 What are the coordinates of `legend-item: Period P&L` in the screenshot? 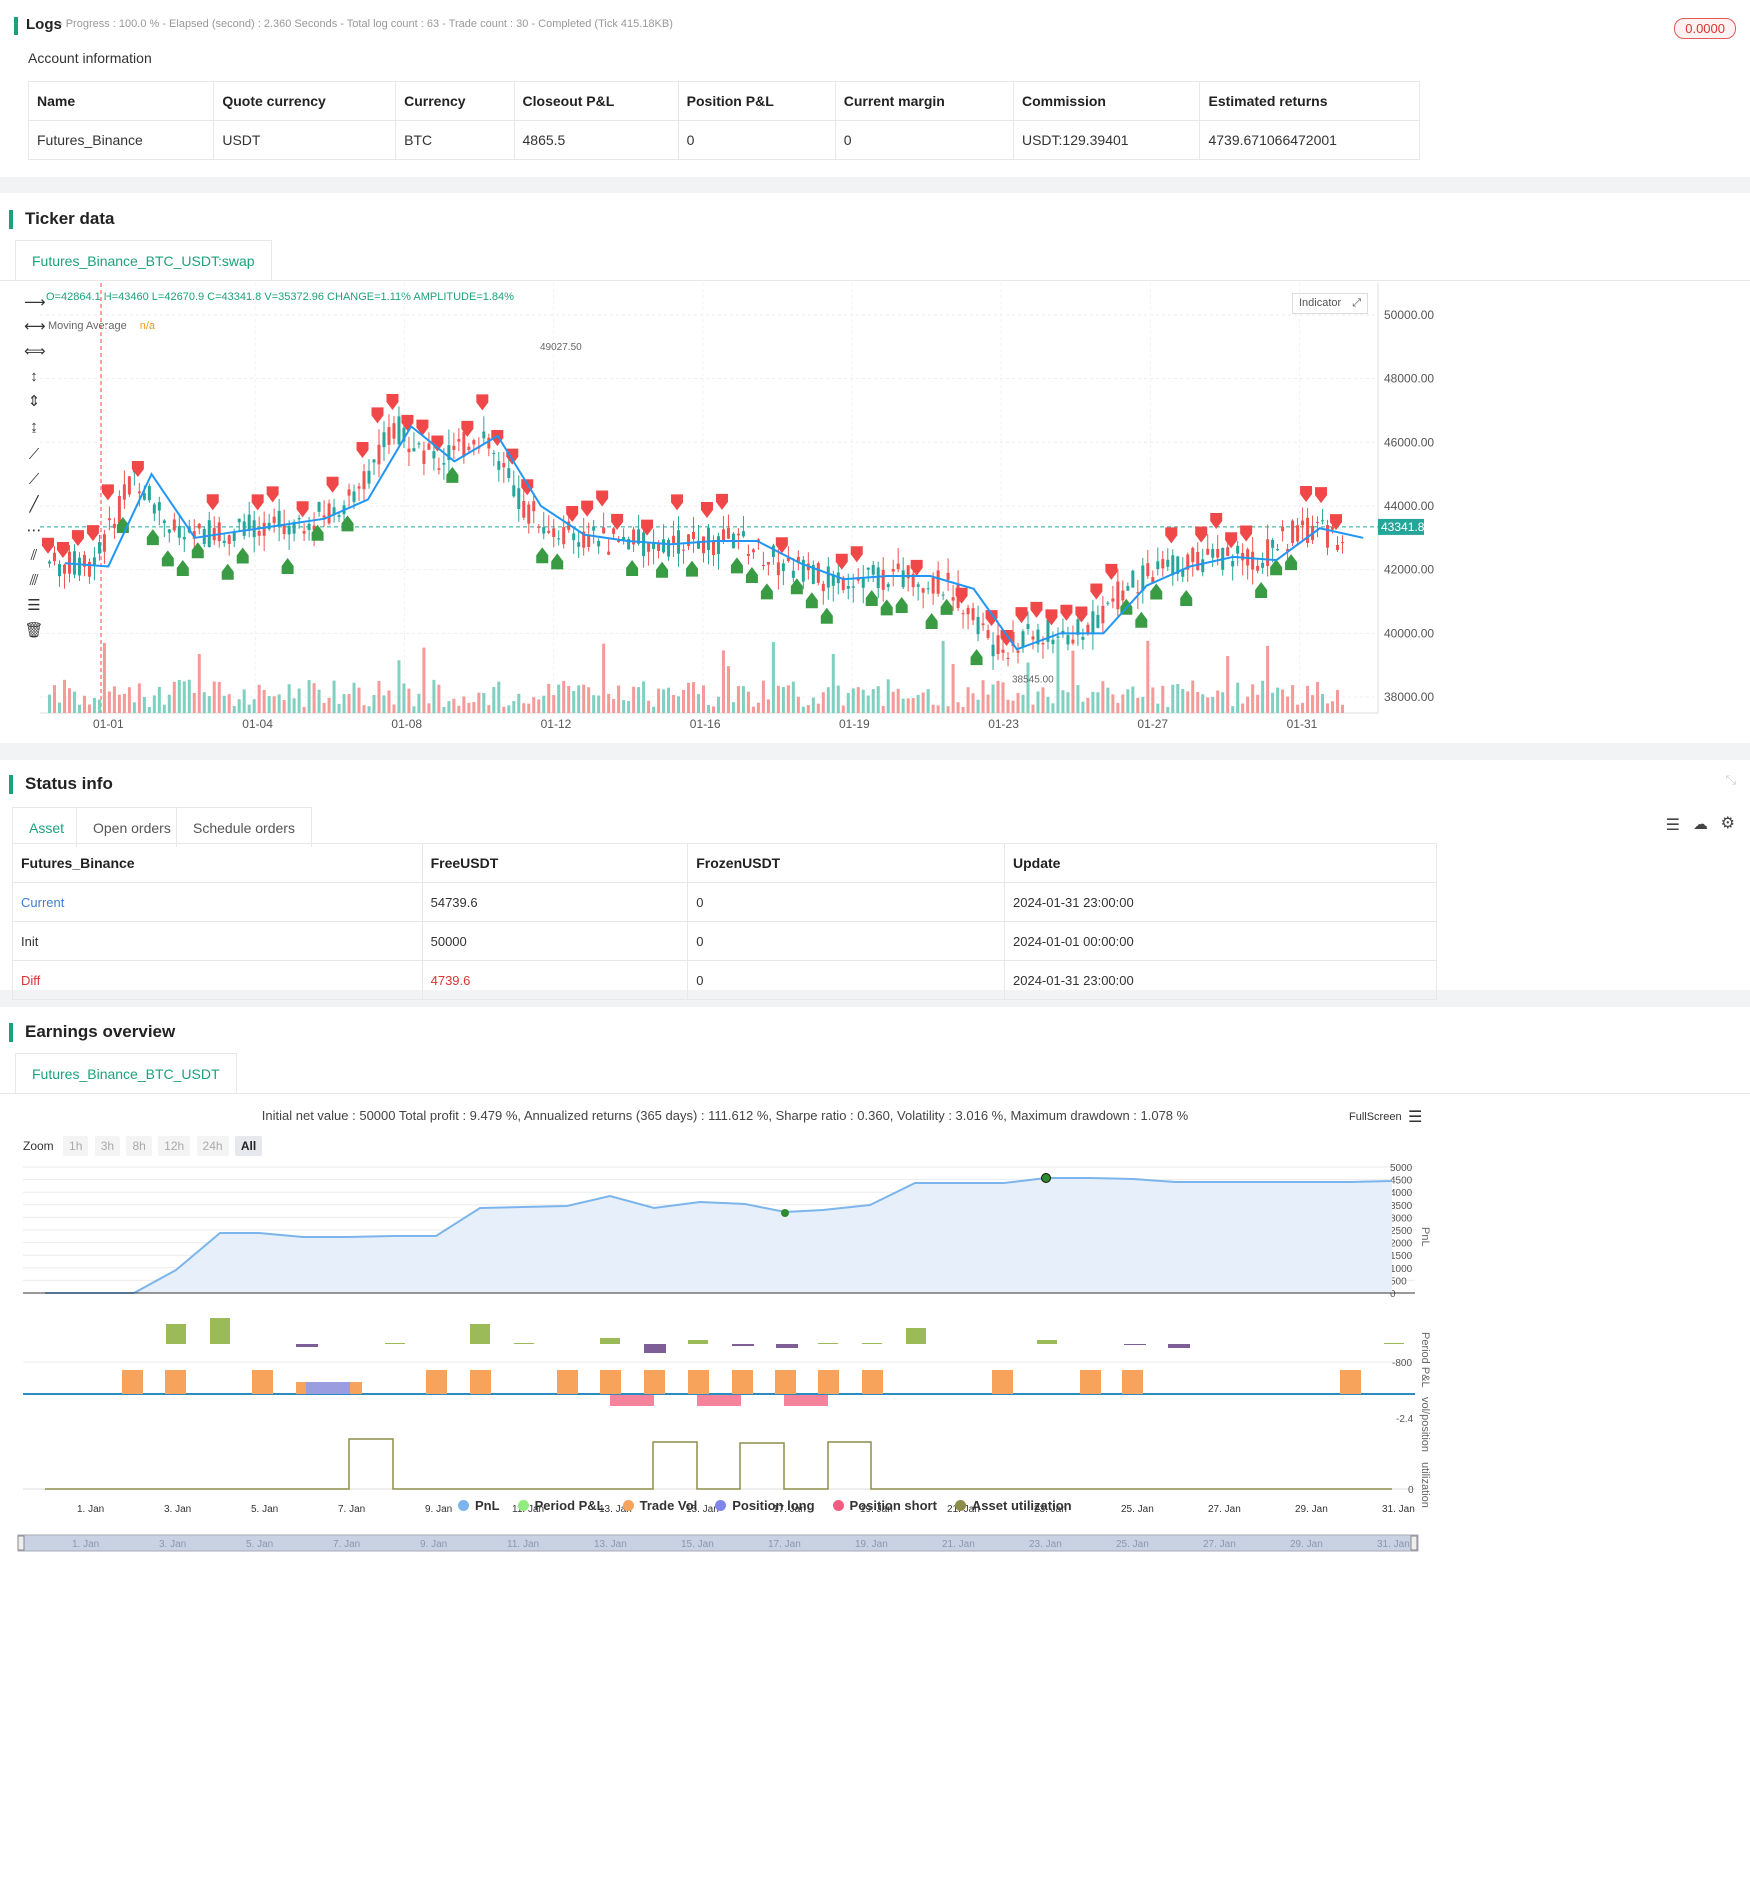 It's located at (561, 1505).